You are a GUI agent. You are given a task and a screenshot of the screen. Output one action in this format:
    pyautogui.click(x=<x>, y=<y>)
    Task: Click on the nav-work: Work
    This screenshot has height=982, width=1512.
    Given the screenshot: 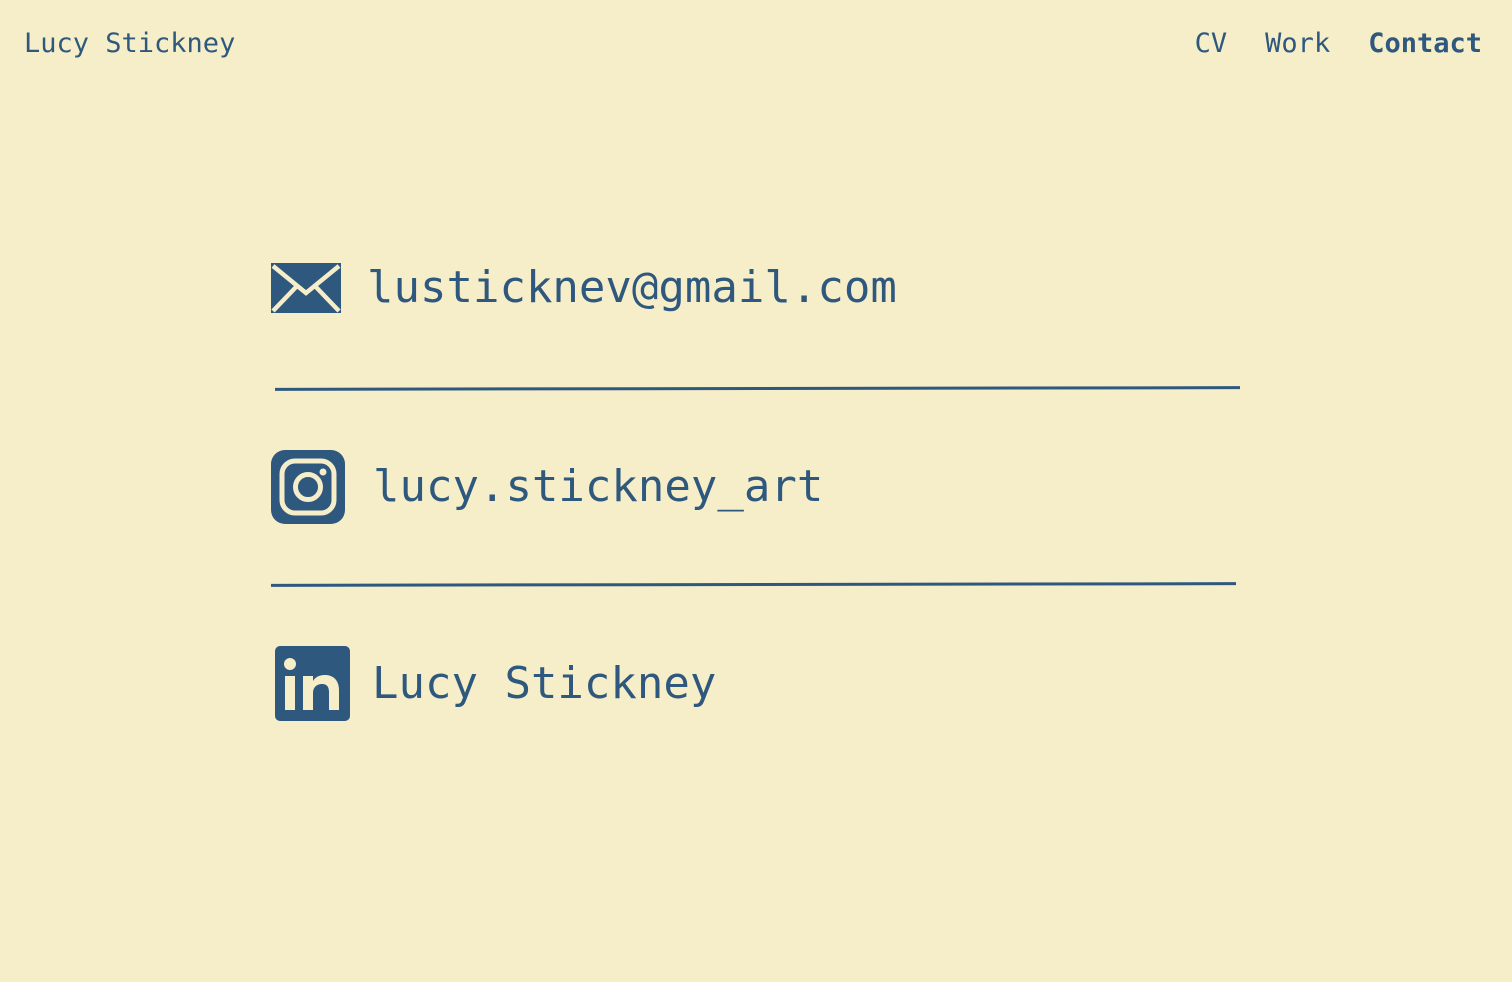 What is the action you would take?
    pyautogui.click(x=1297, y=44)
    